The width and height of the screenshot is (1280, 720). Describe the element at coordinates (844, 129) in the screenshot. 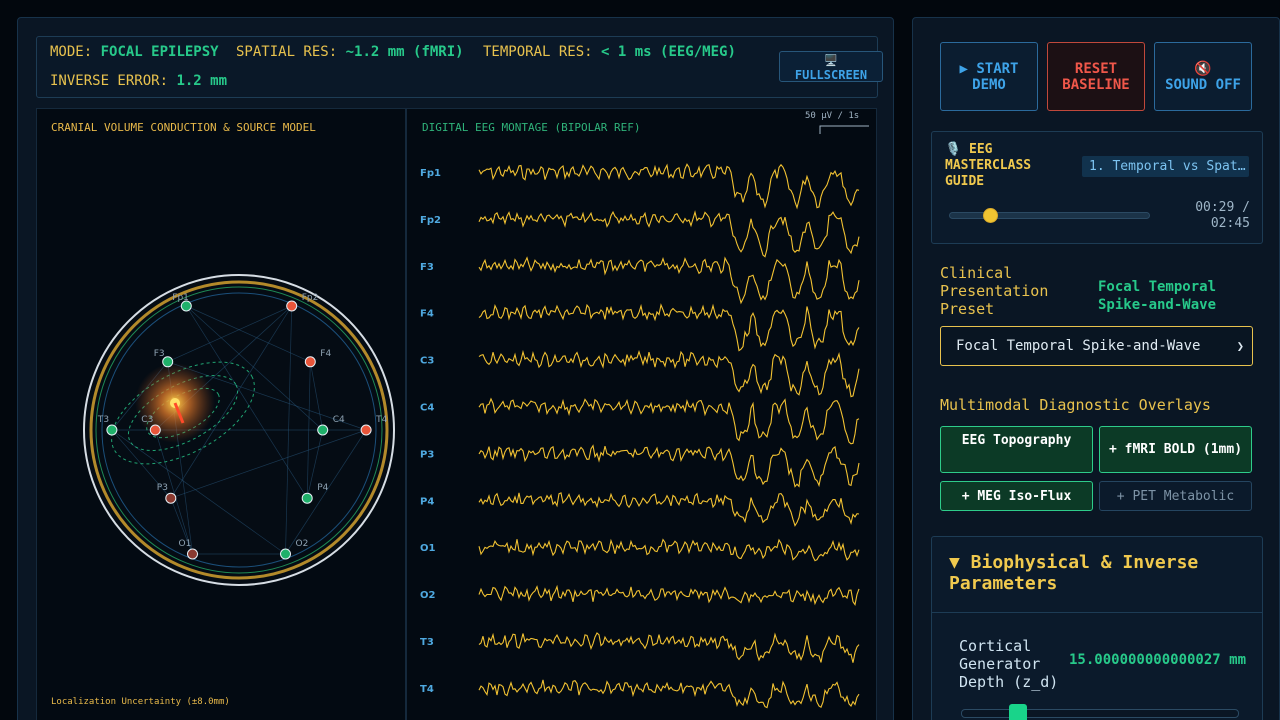

I see `scale-bar` at that location.